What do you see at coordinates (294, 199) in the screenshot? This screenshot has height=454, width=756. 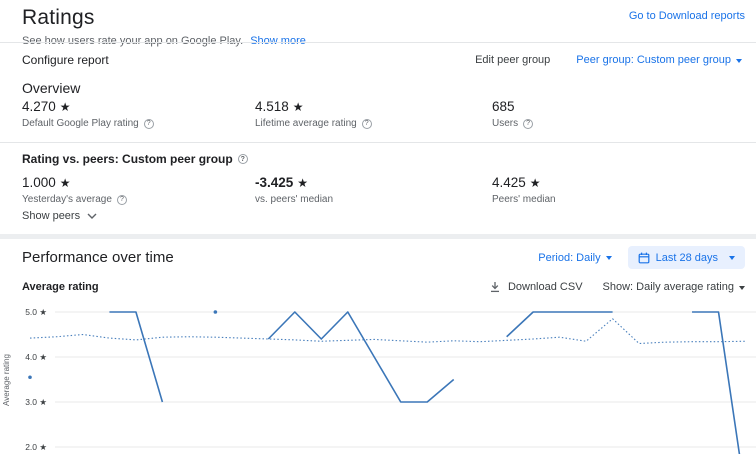 I see `metric-label: vs. peers' median` at bounding box center [294, 199].